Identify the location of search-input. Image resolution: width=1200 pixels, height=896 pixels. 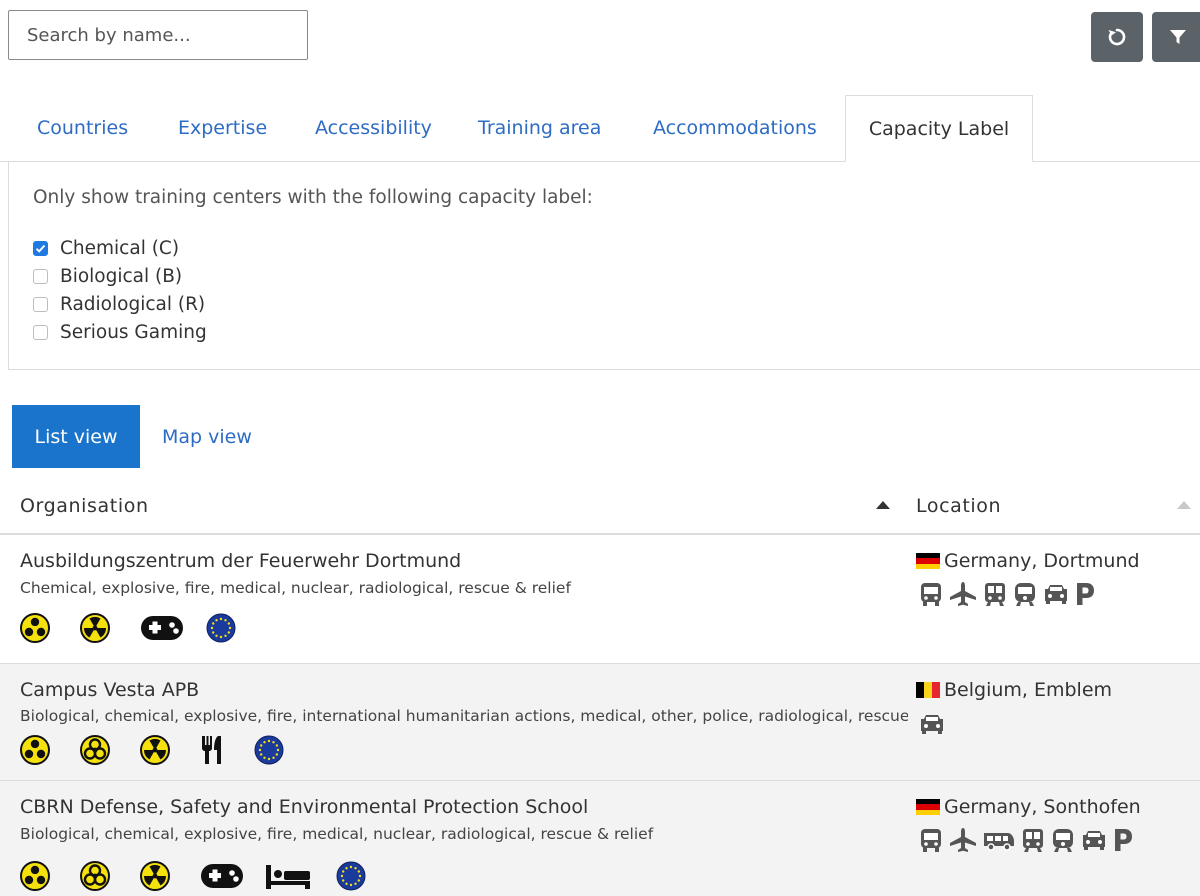
(158, 35).